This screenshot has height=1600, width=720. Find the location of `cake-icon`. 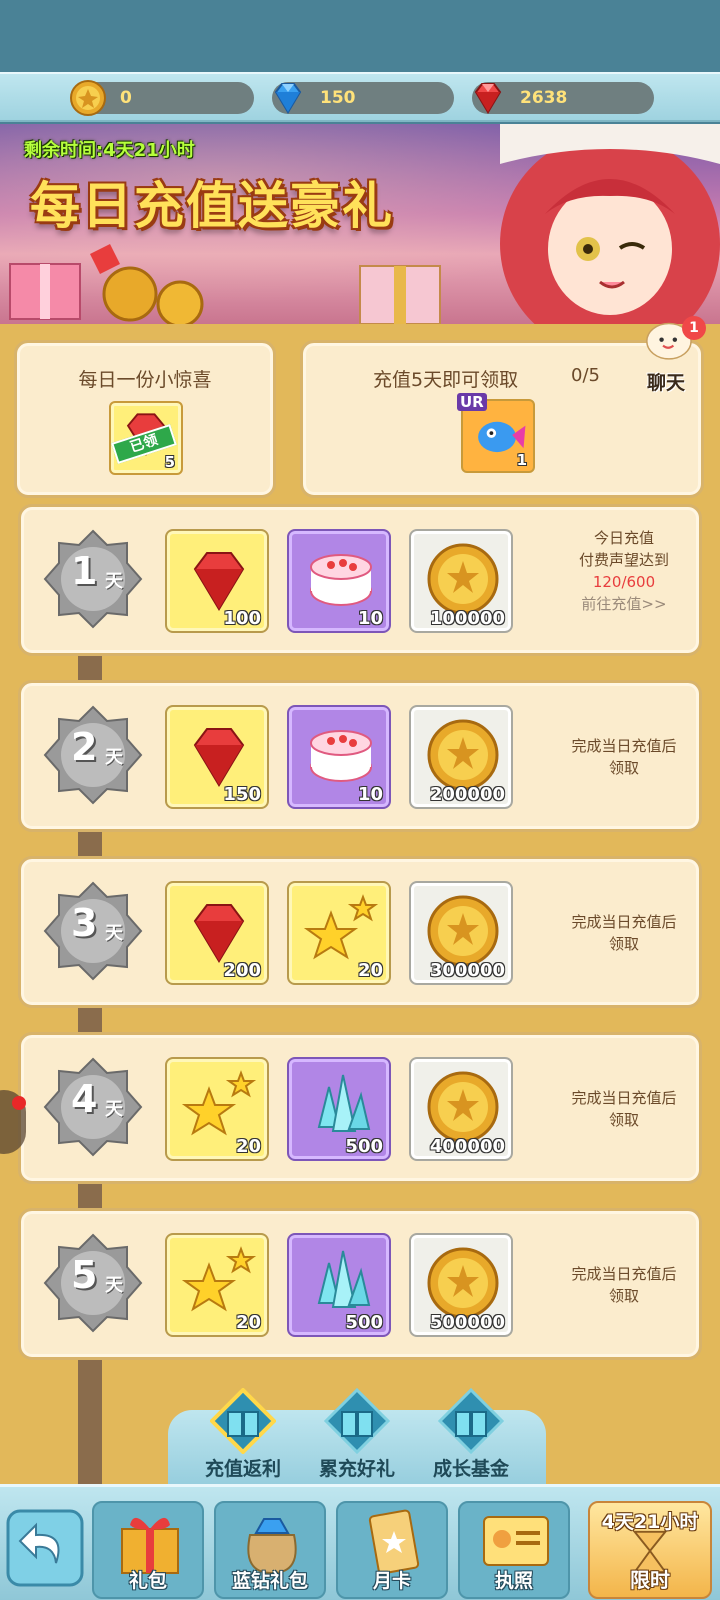

cake-icon is located at coordinates (341, 580).